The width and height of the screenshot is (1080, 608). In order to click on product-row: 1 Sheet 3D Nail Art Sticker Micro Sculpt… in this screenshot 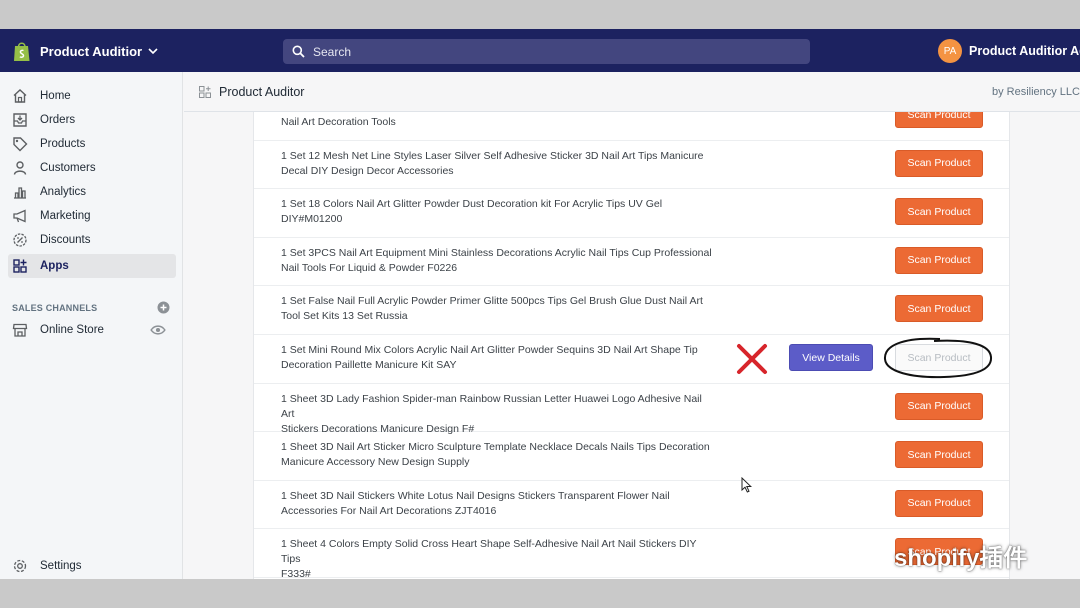, I will do `click(631, 456)`.